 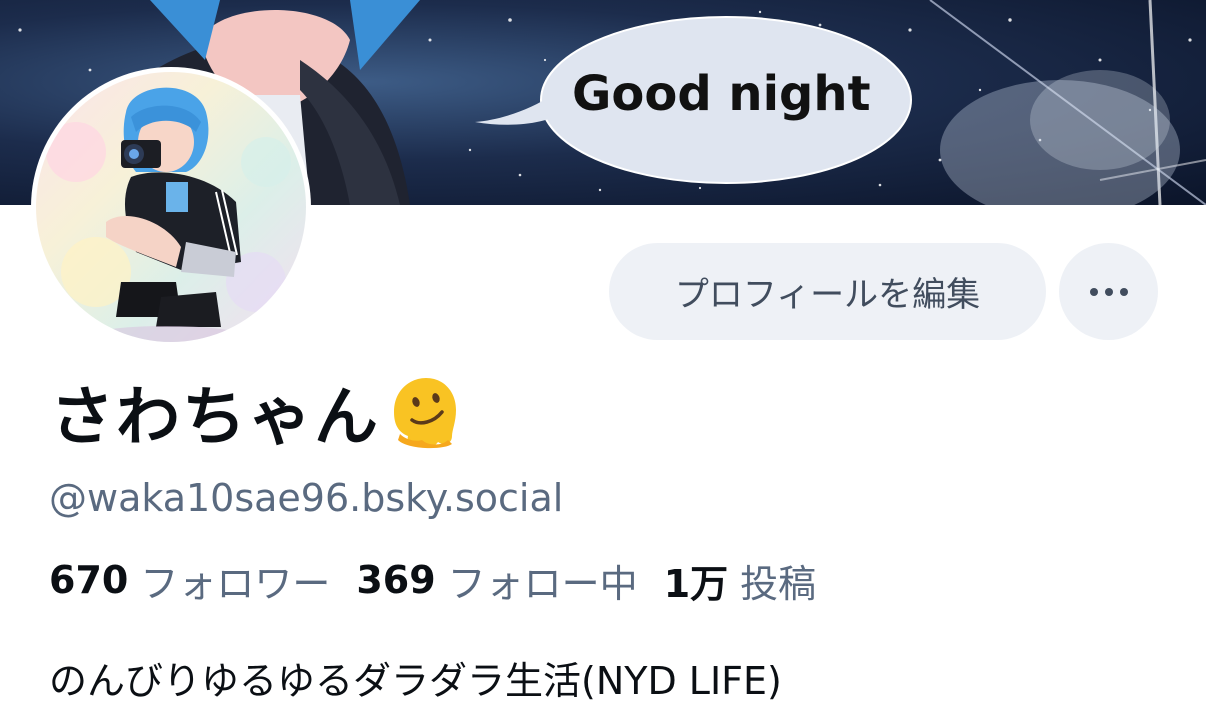 What do you see at coordinates (415, 681) in the screenshot?
I see `profile-bio: のんびりゆるゆるダラダラ生活(NYD LIFE)` at bounding box center [415, 681].